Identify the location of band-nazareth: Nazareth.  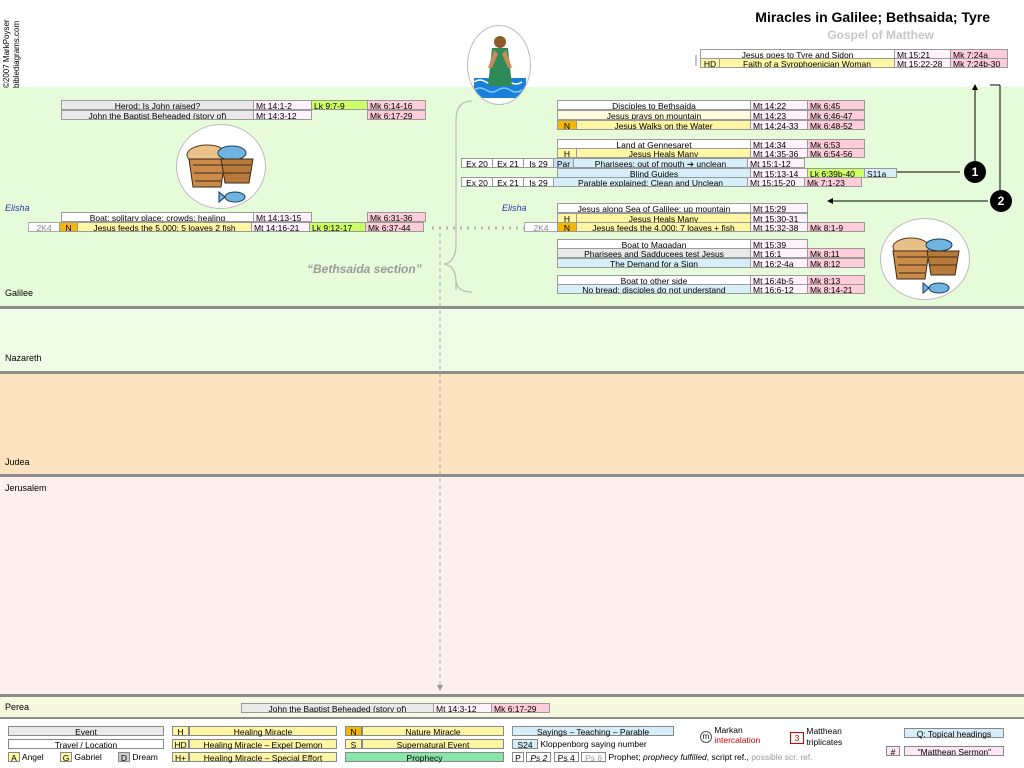
(512, 340).